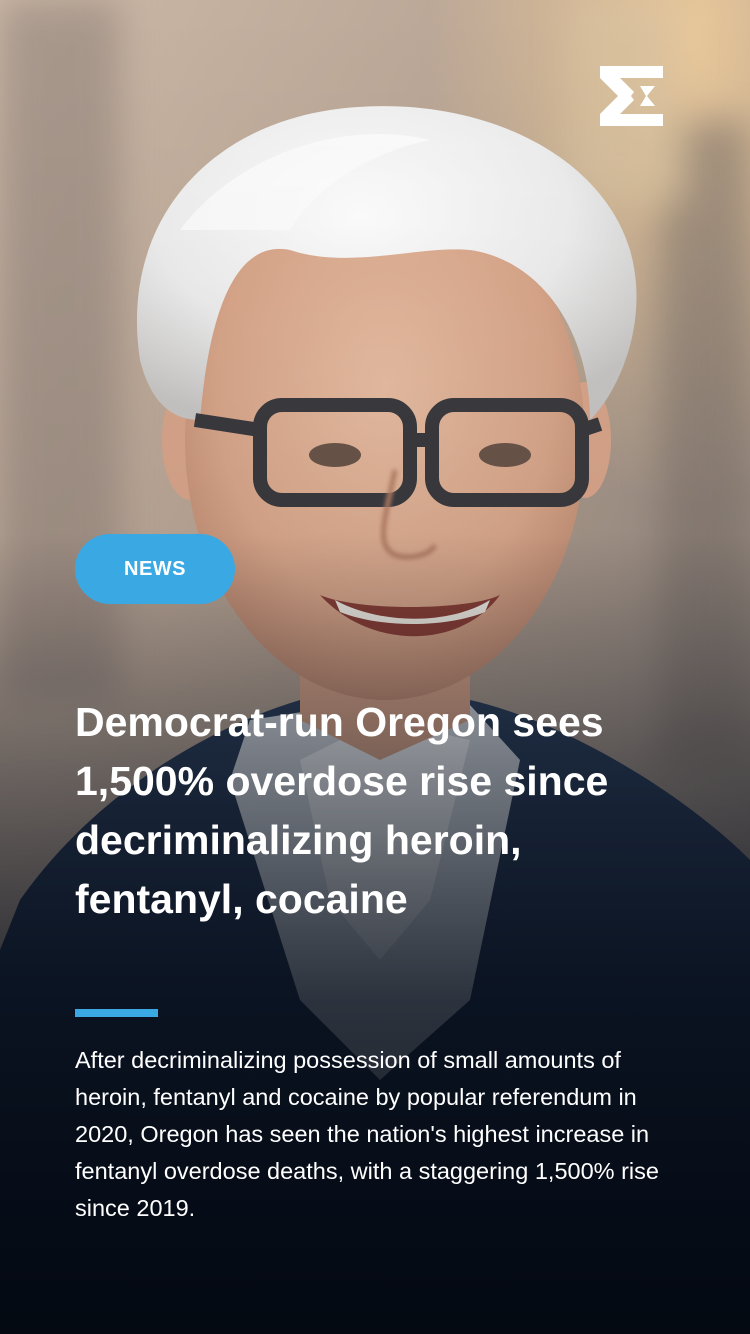  What do you see at coordinates (631, 96) in the screenshot?
I see `brand-logo-icon` at bounding box center [631, 96].